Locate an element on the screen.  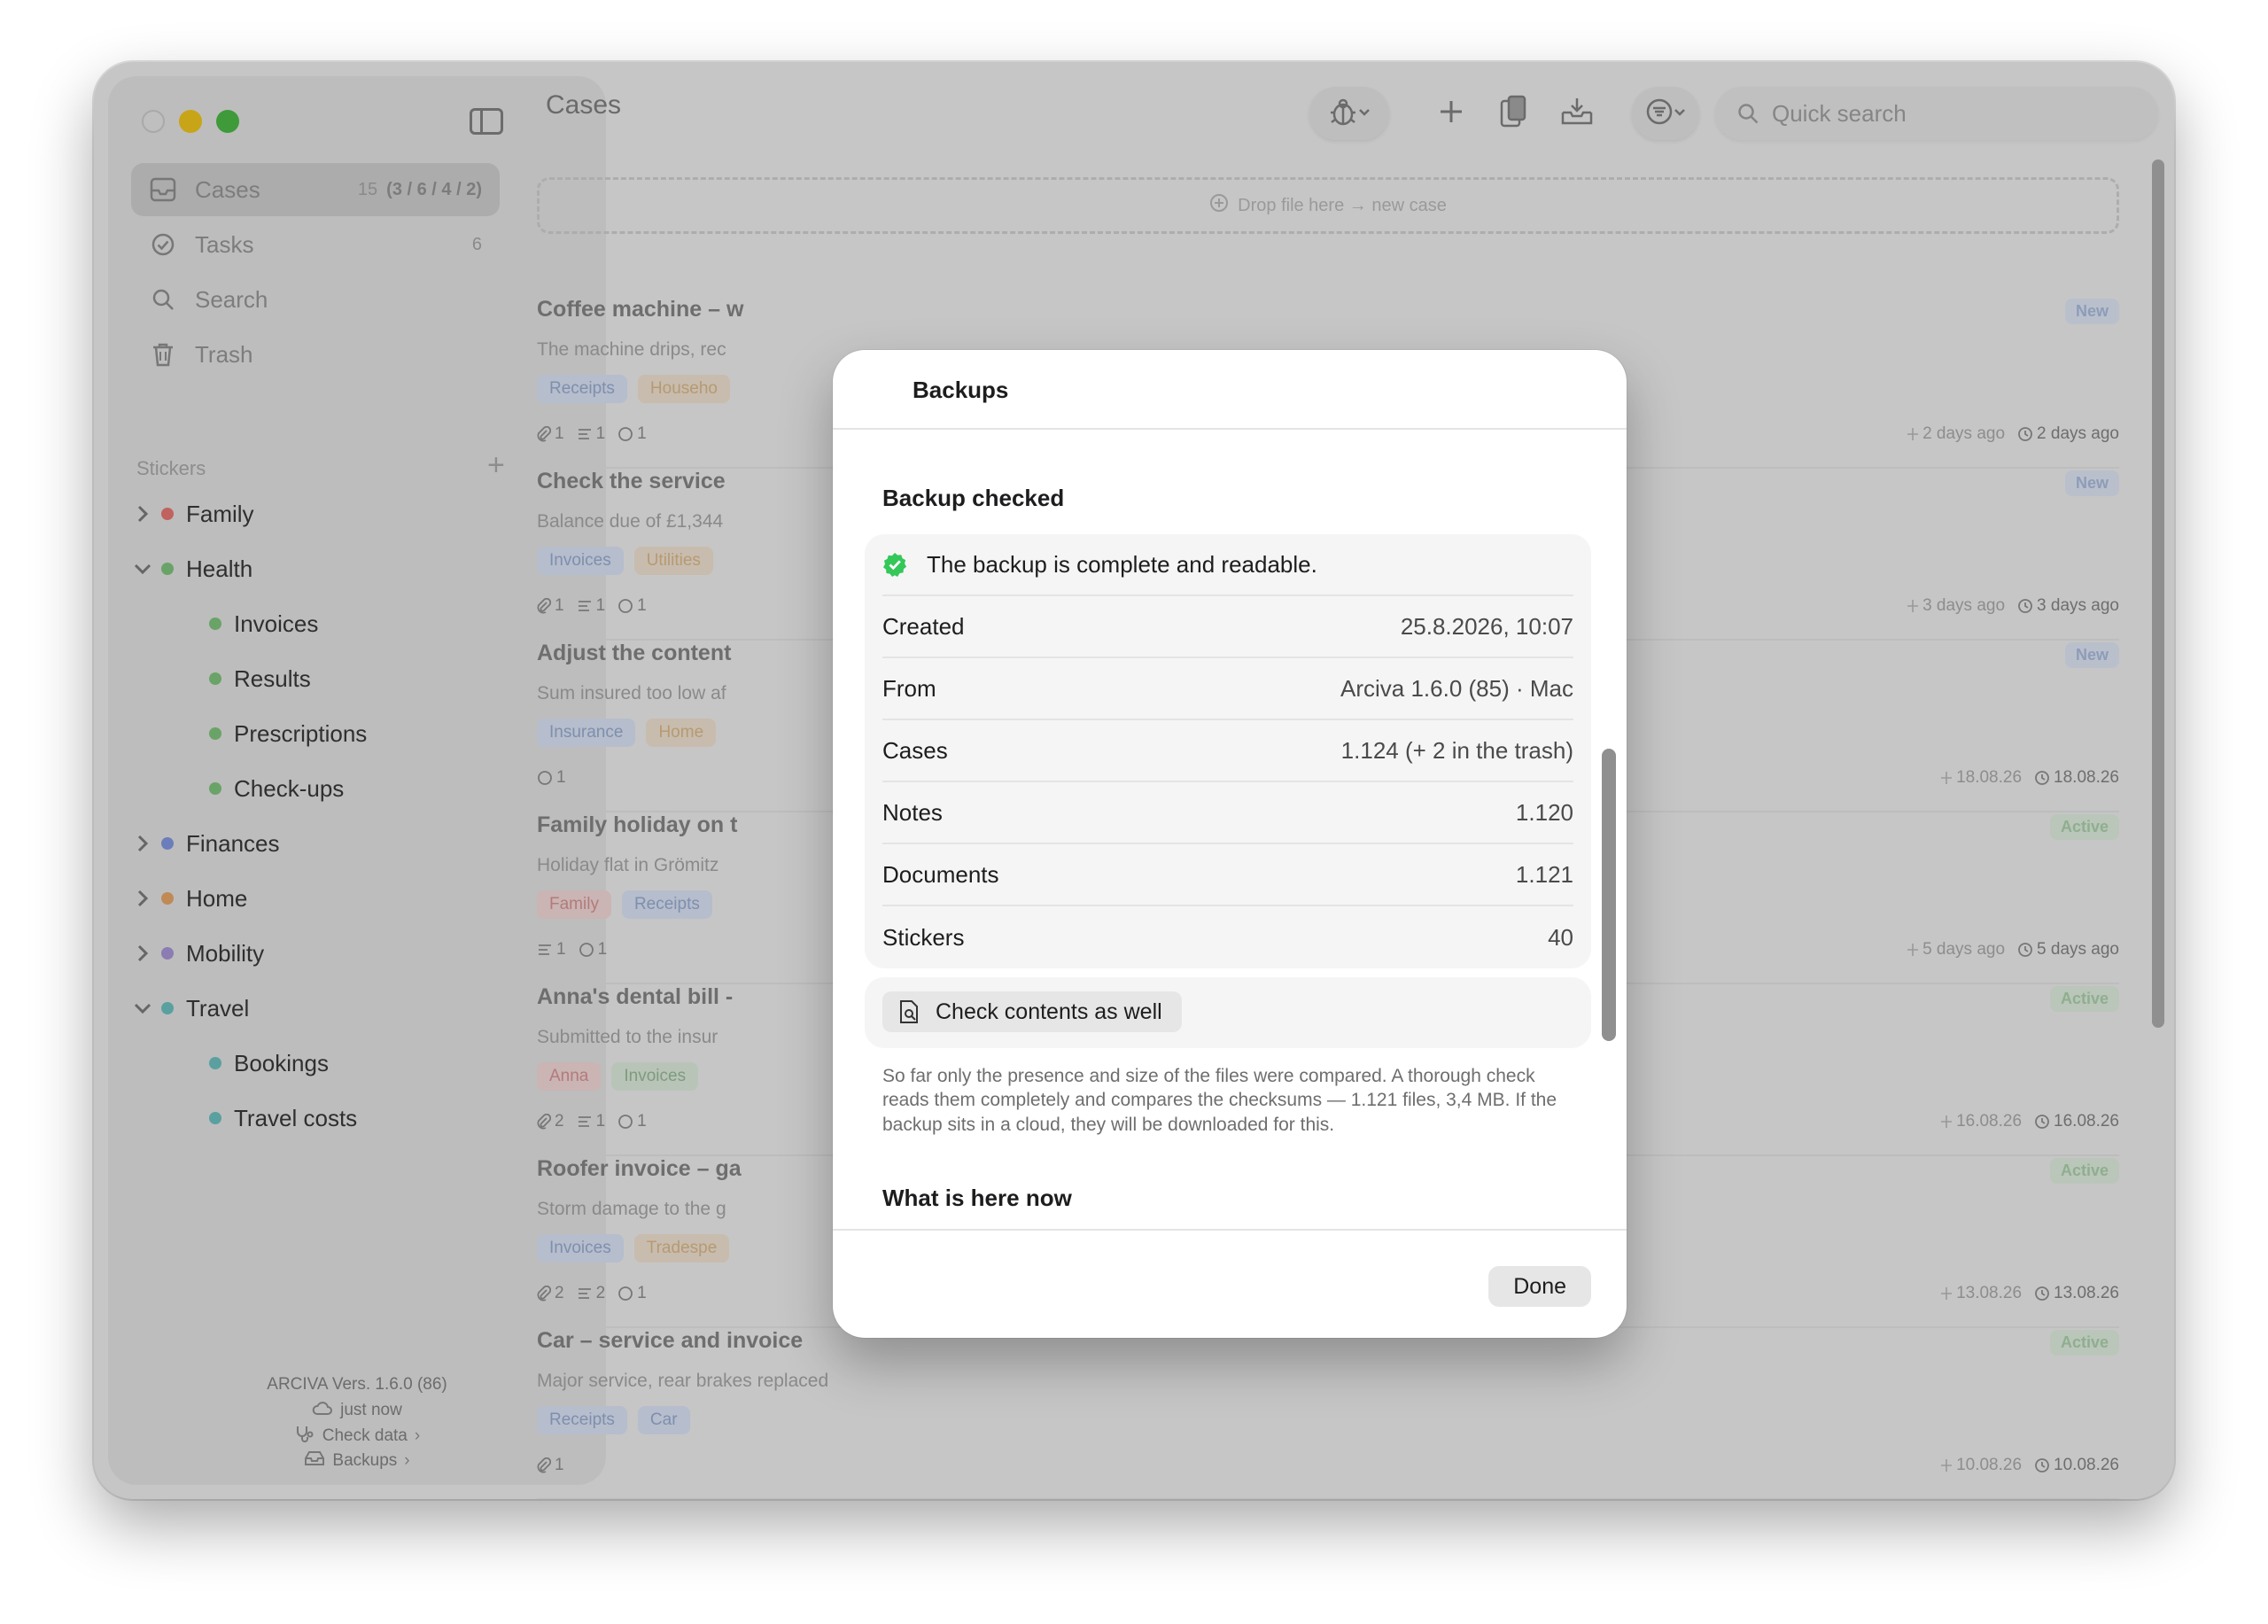
filter-icon is located at coordinates (1659, 114).